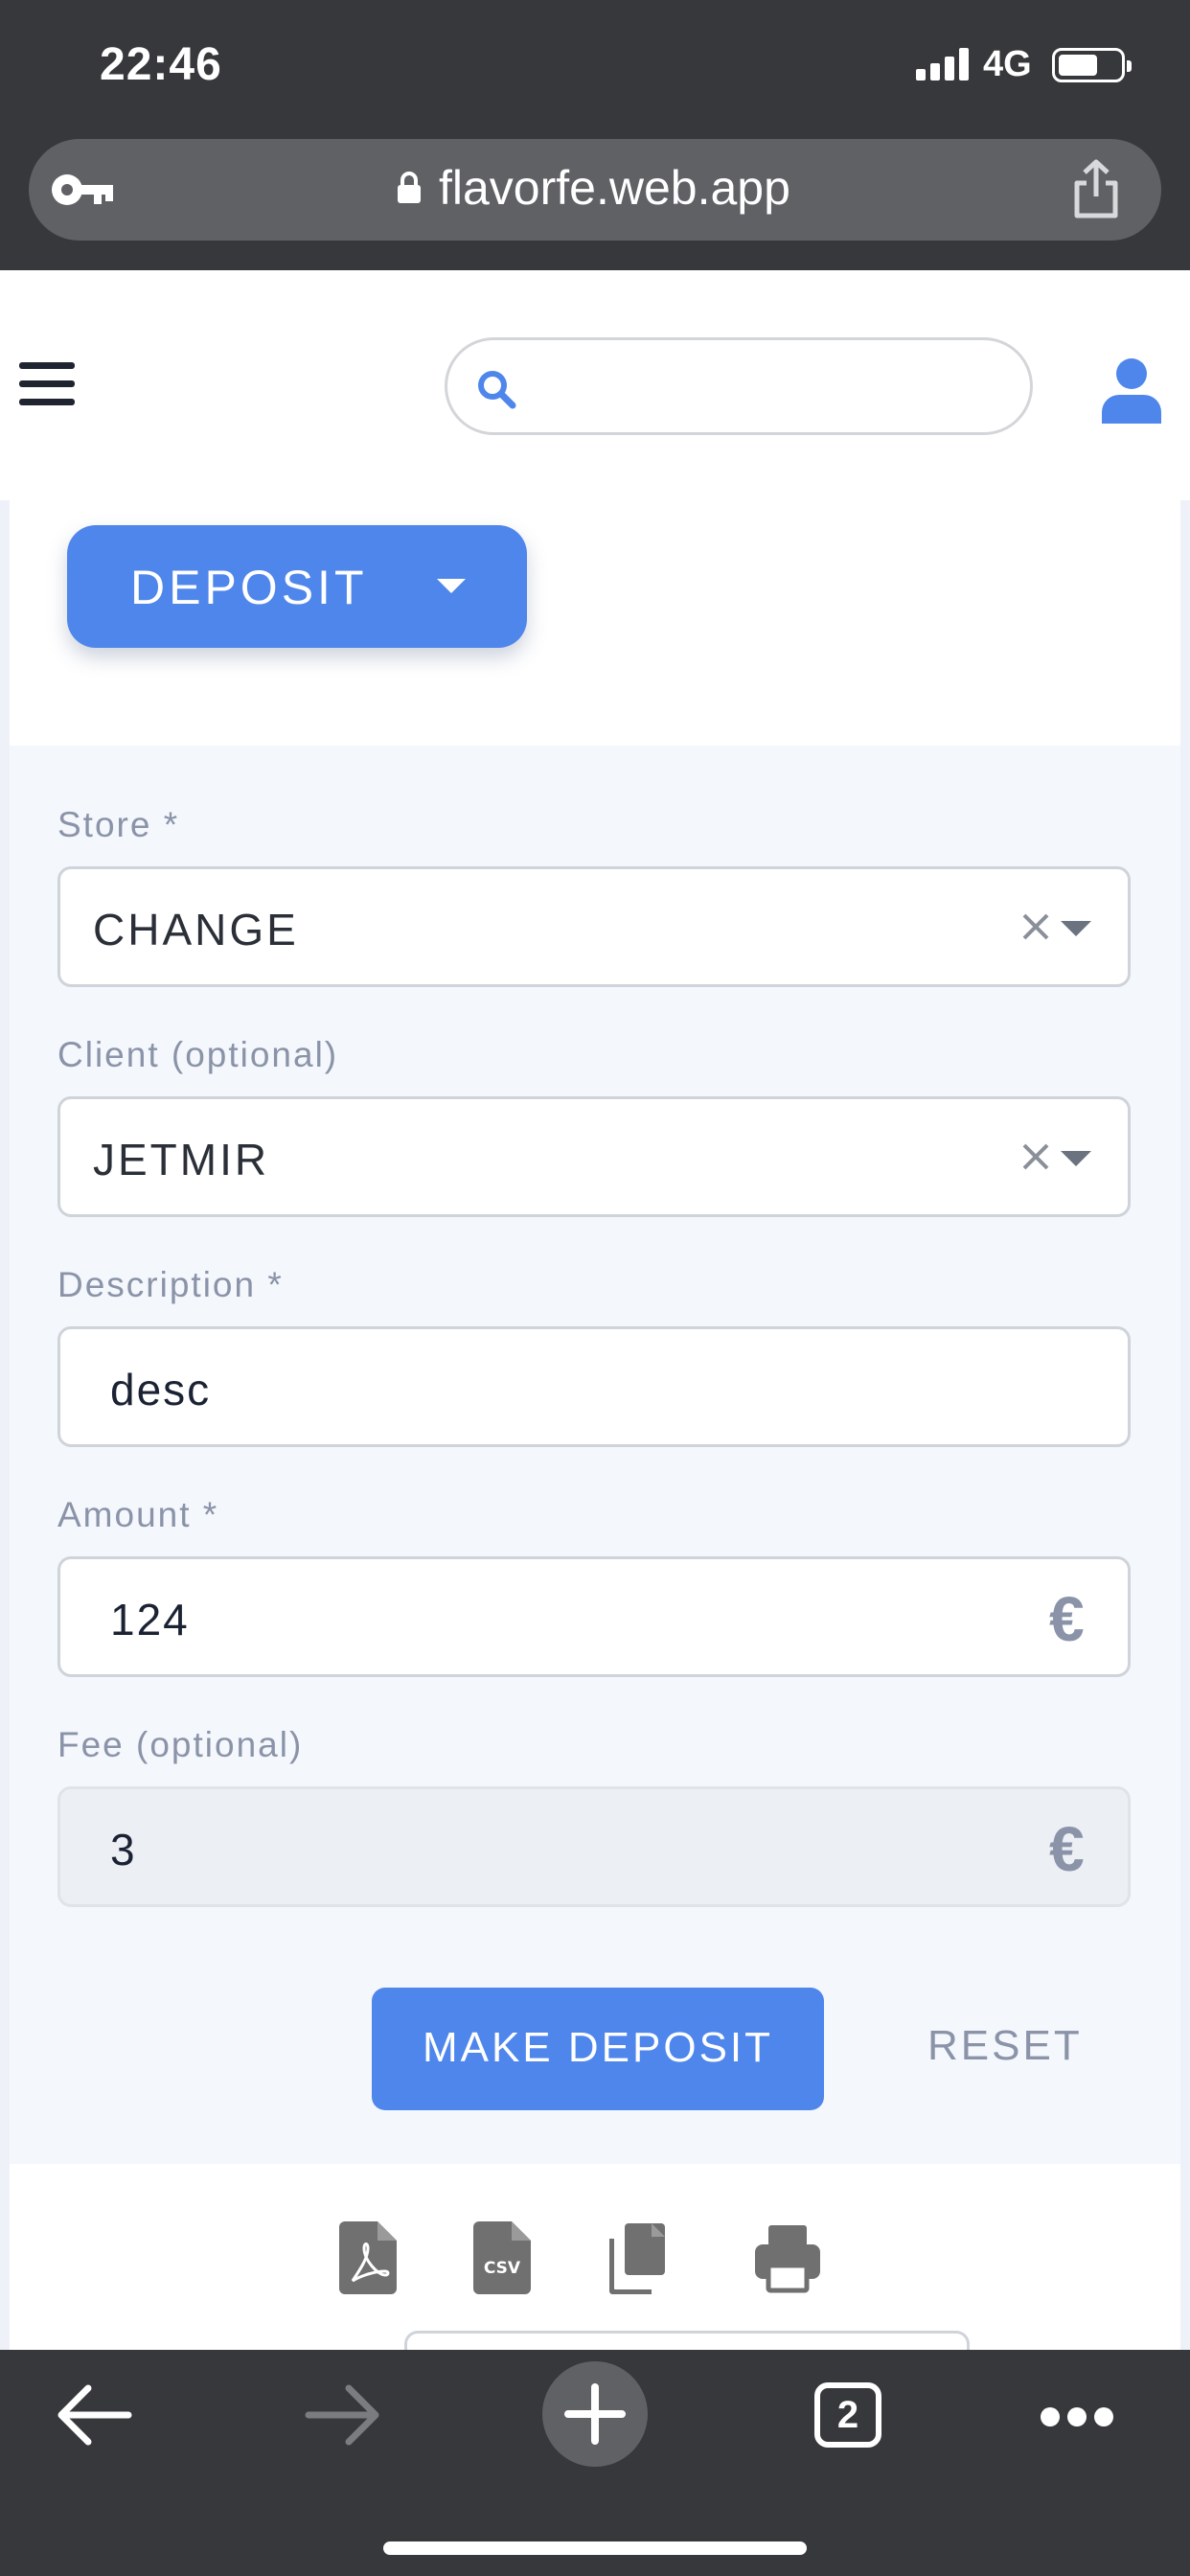 The height and width of the screenshot is (2576, 1190). I want to click on open-tabs-count: 2, so click(848, 2415).